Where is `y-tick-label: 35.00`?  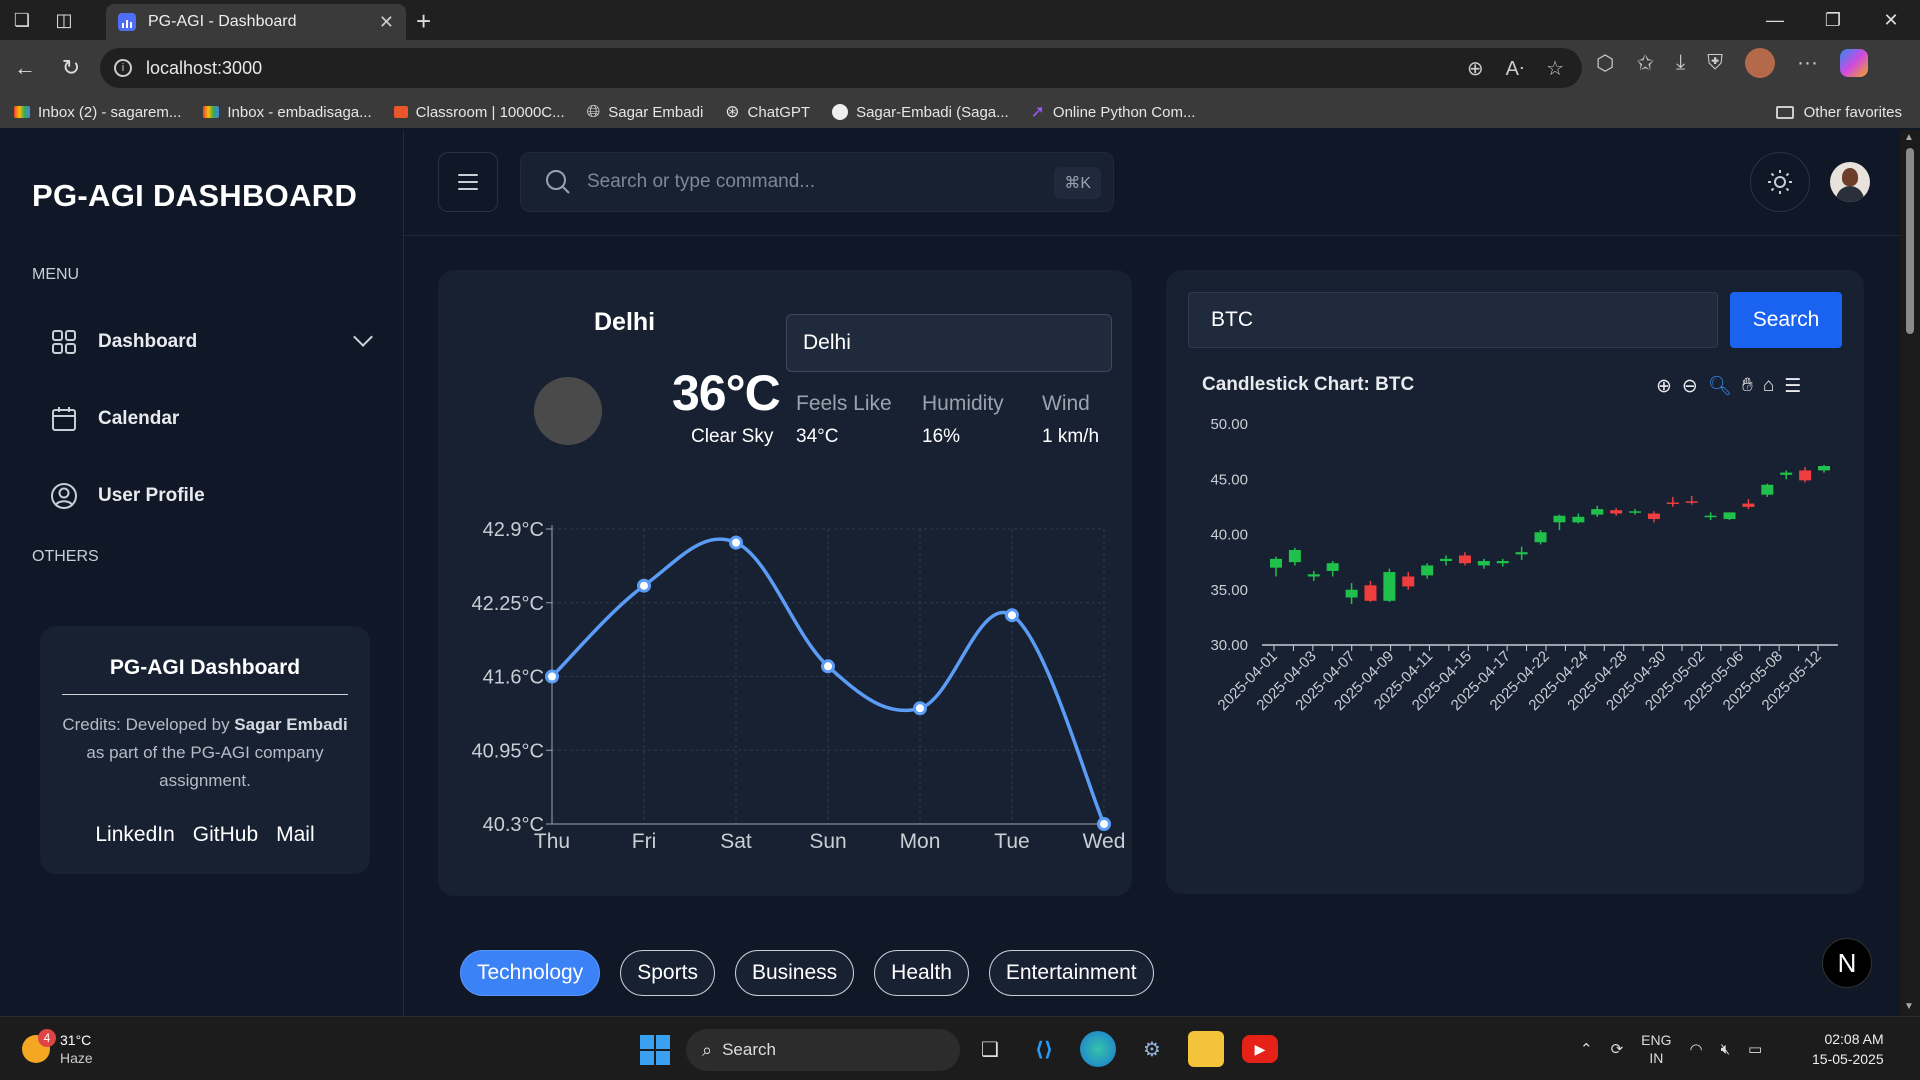
y-tick-label: 35.00 is located at coordinates (1229, 590).